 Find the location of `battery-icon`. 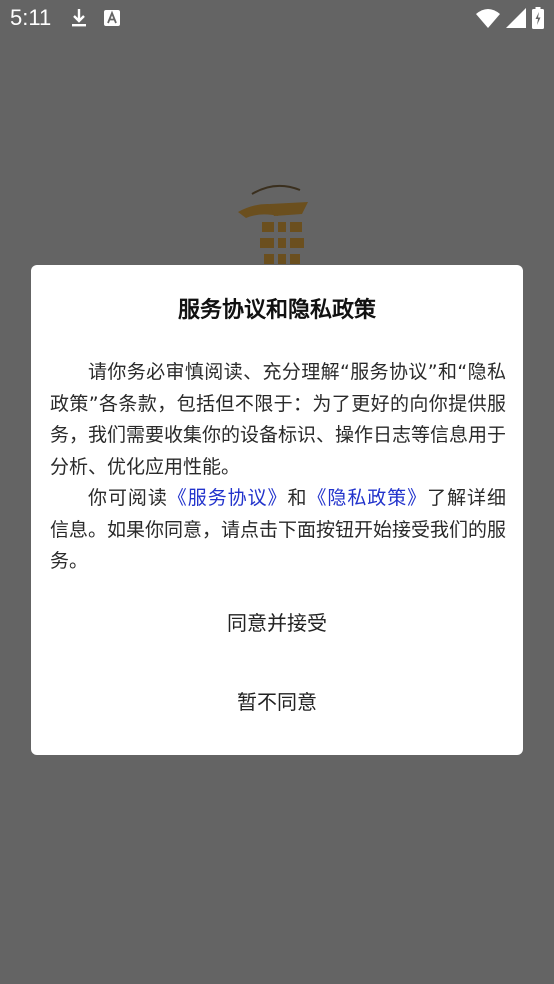

battery-icon is located at coordinates (538, 18).